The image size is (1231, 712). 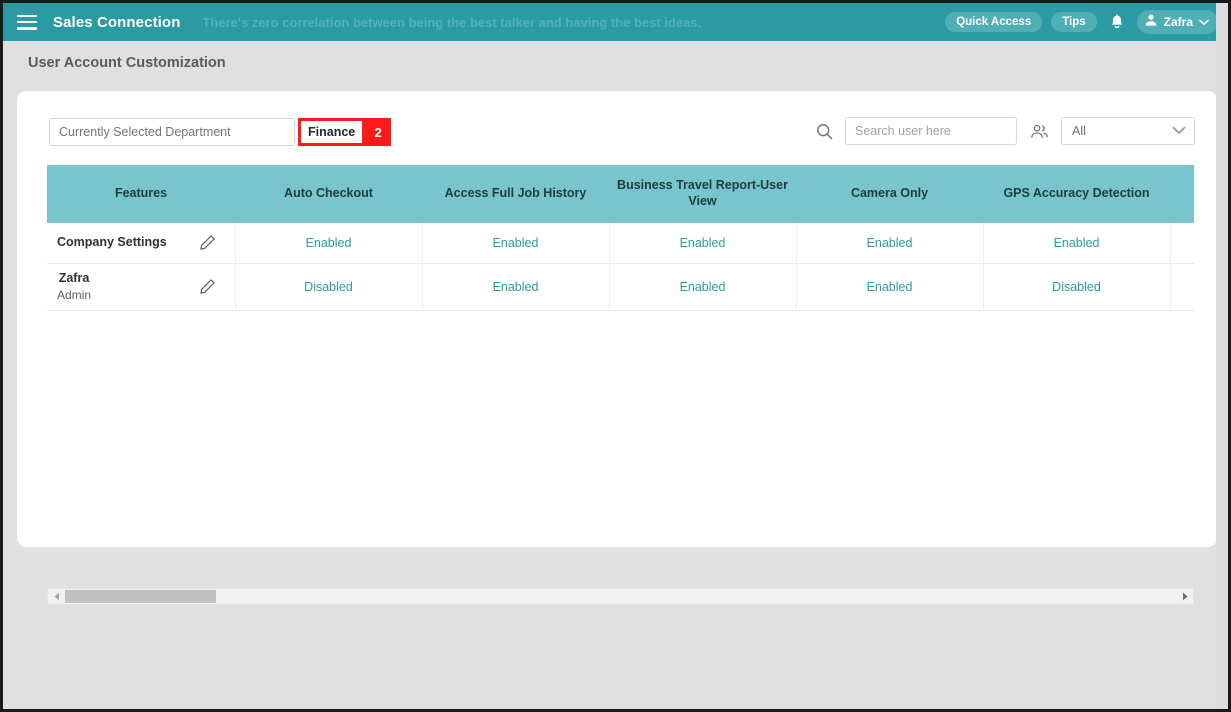 I want to click on horizontal-scrollbar, so click(x=620, y=596).